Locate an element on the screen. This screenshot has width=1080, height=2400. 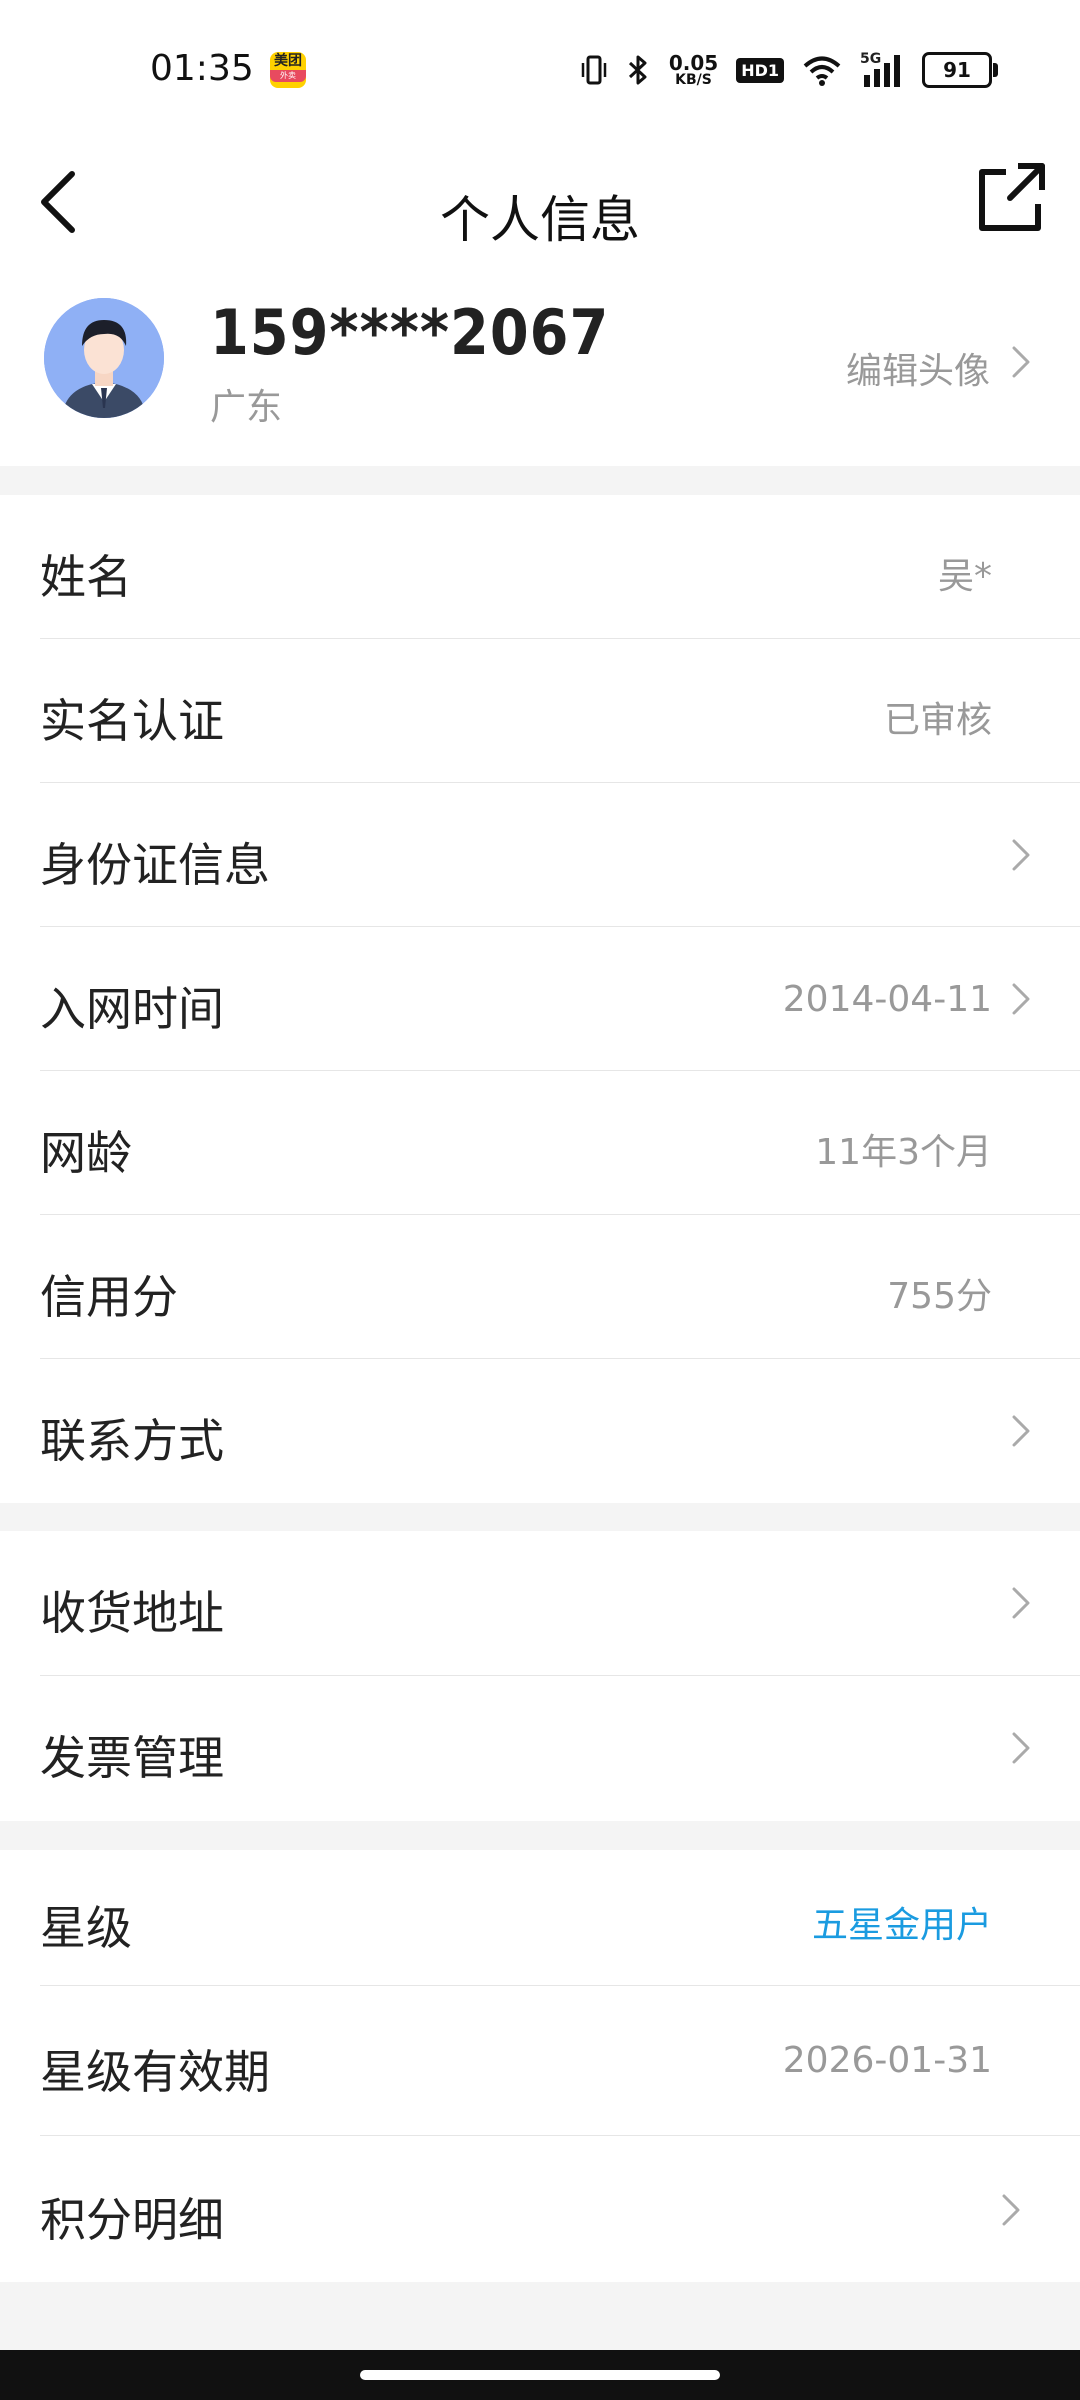
row-label: 信用分 is located at coordinates (109, 1297).